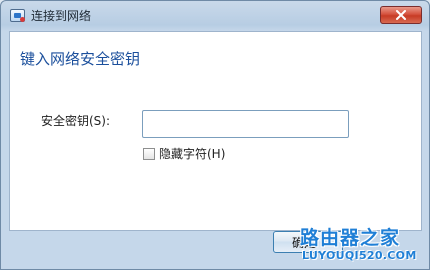  What do you see at coordinates (149, 154) in the screenshot?
I see `hide-characters-checkbox` at bounding box center [149, 154].